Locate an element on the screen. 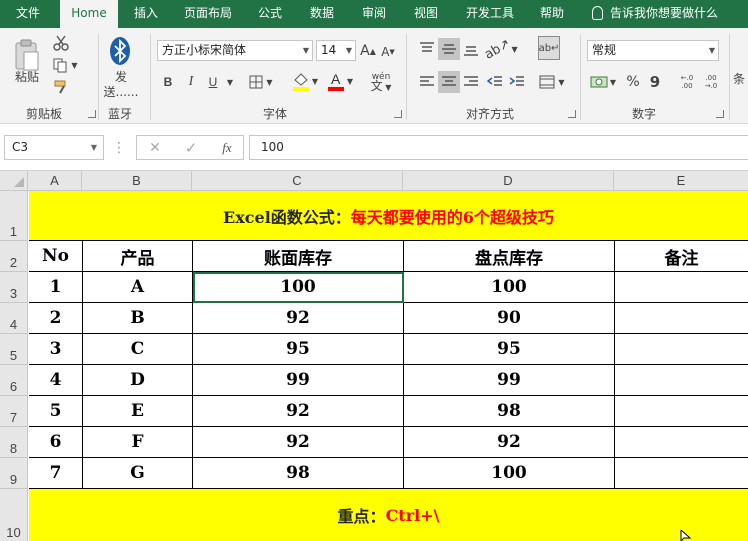  cut-button is located at coordinates (61, 43).